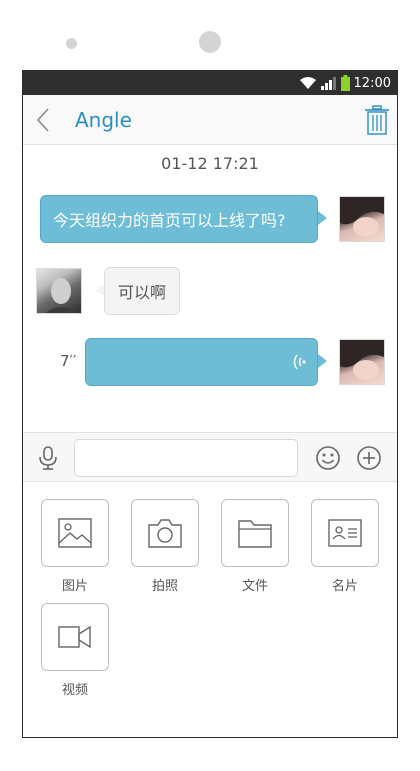 This screenshot has width=420, height=771. I want to click on page-title: Angle, so click(103, 119).